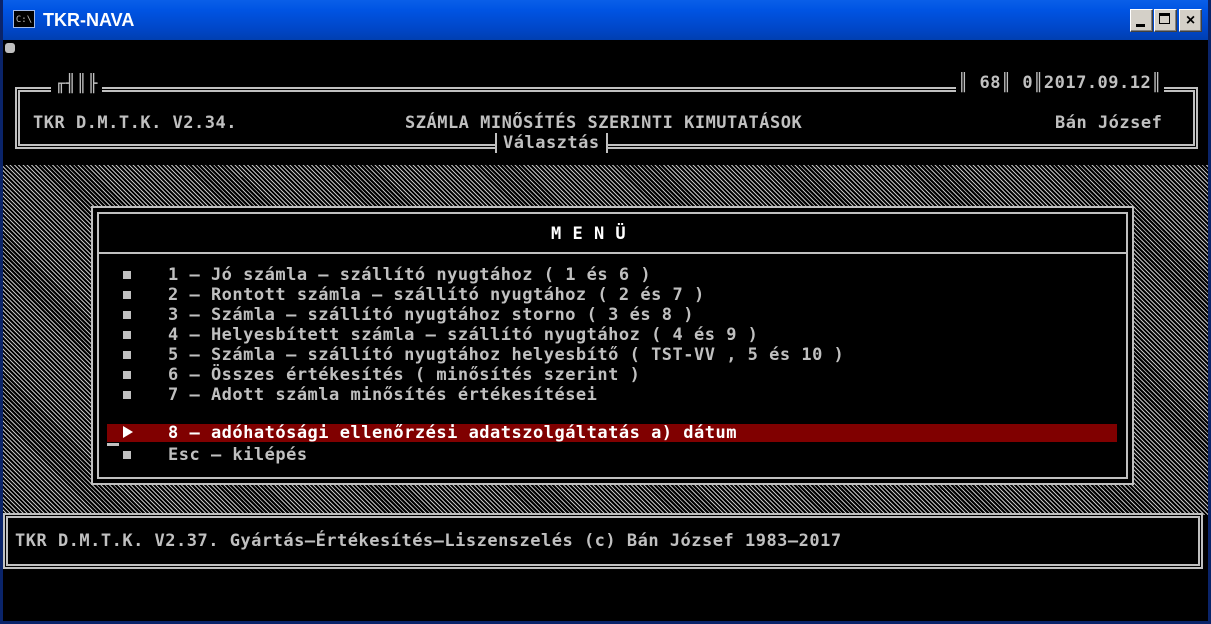 This screenshot has width=1211, height=624. Describe the element at coordinates (1141, 20) in the screenshot. I see `minimize-button` at that location.